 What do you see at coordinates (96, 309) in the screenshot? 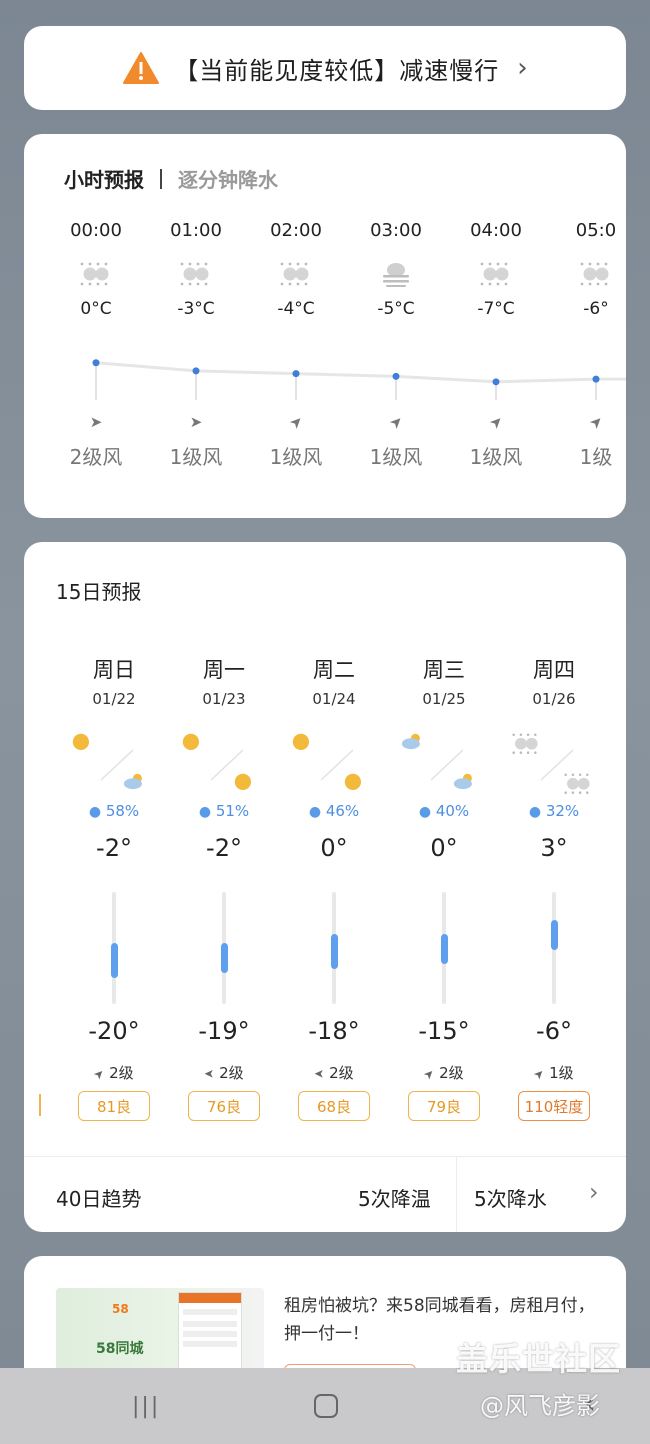
I see `hour-temperature: 0°C` at bounding box center [96, 309].